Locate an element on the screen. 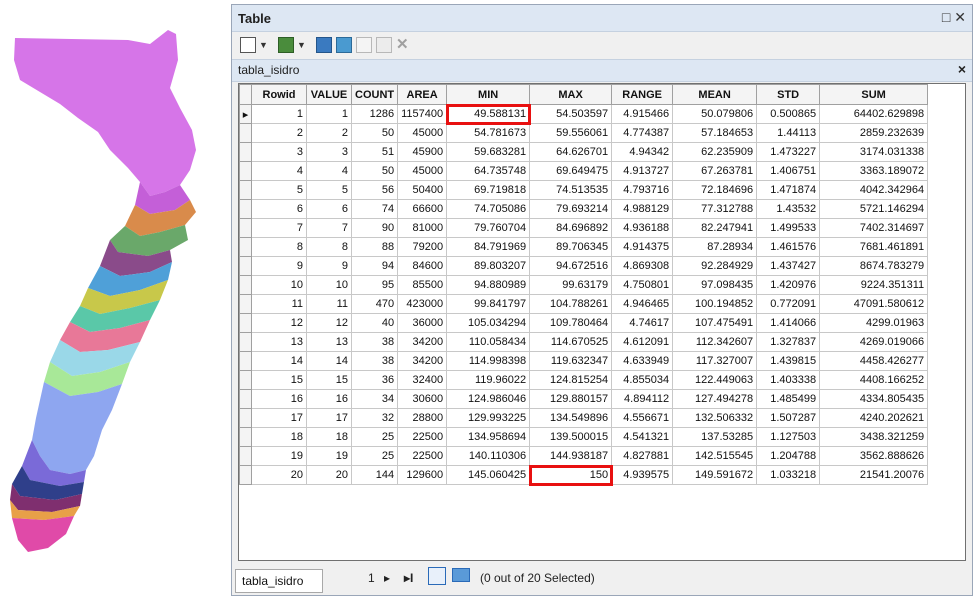 The width and height of the screenshot is (975, 601). table-cell: 45900 is located at coordinates (422, 152).